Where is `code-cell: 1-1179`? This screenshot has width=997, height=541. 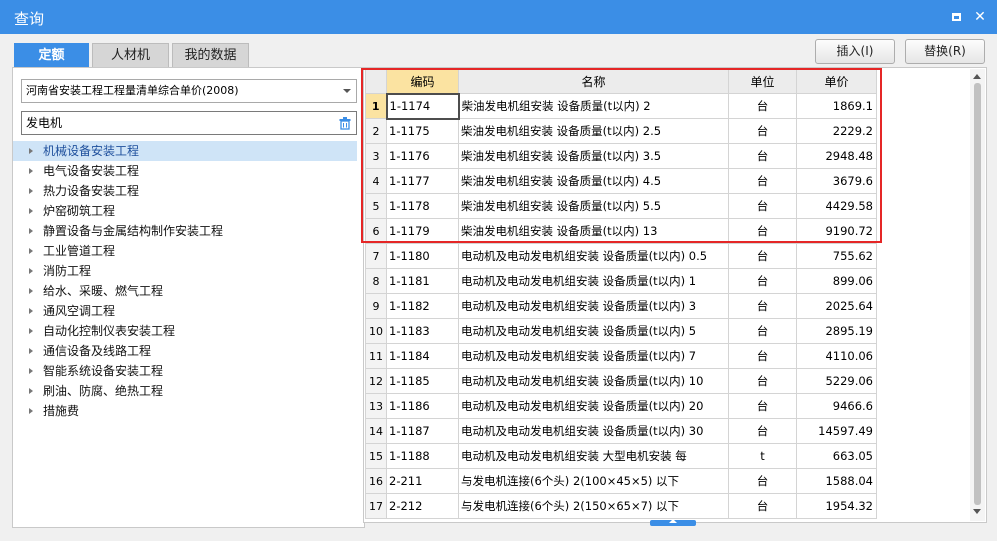 code-cell: 1-1179 is located at coordinates (422, 231).